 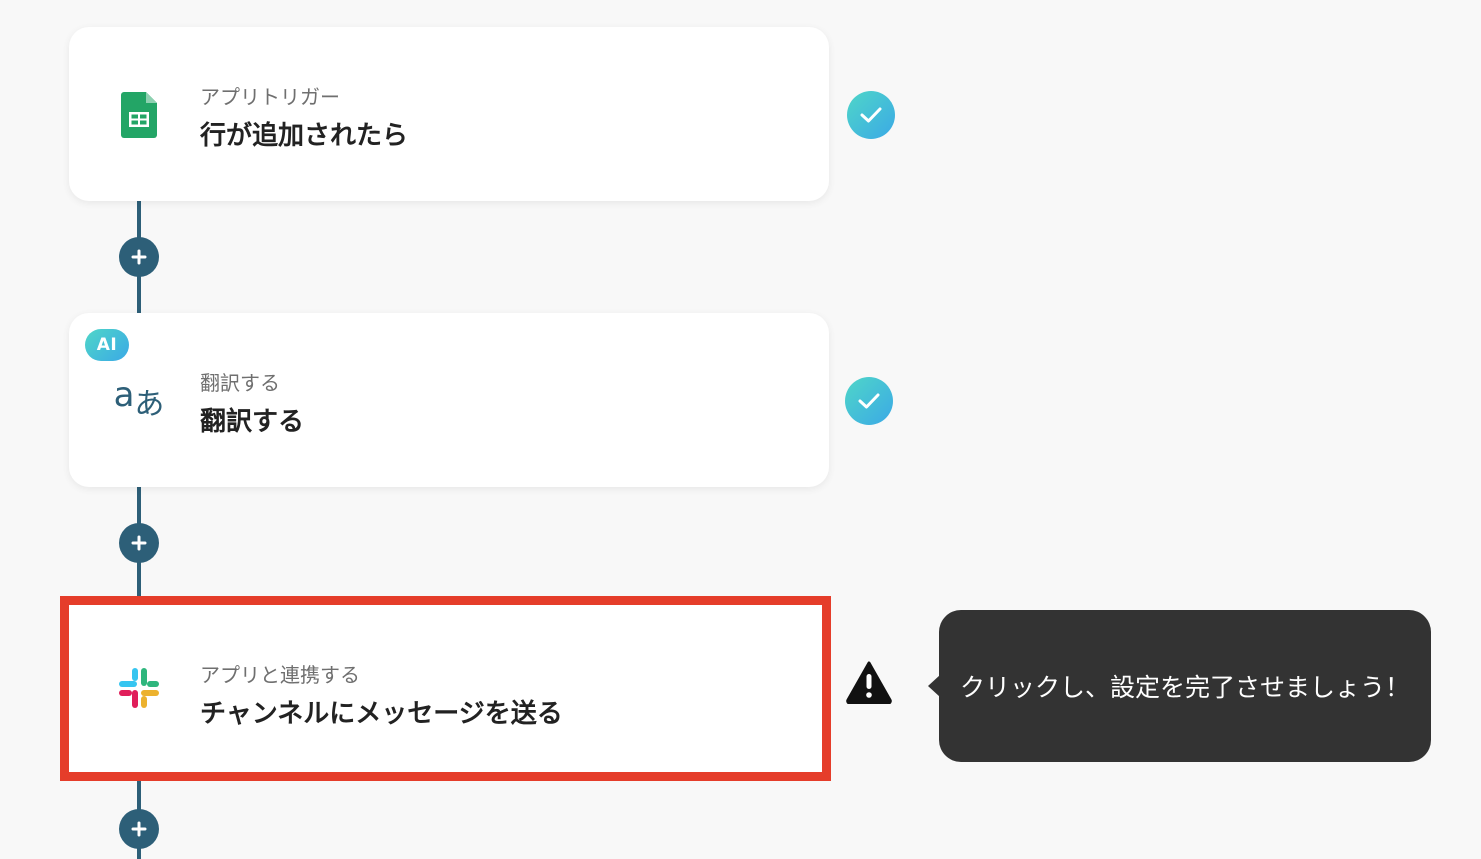 I want to click on translate-latin-glyph: a, so click(x=124, y=395).